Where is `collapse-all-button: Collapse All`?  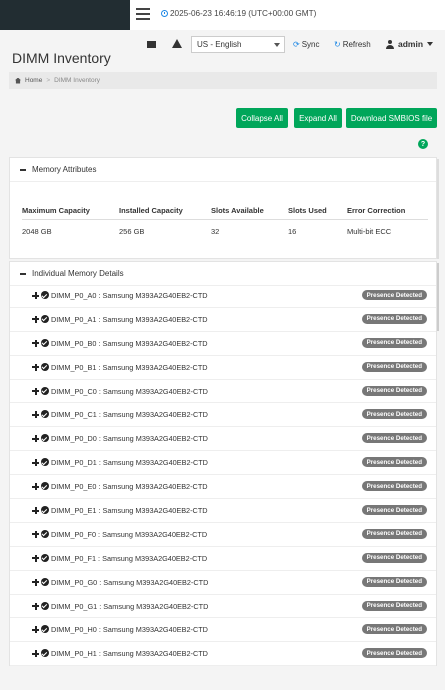 collapse-all-button: Collapse All is located at coordinates (262, 118).